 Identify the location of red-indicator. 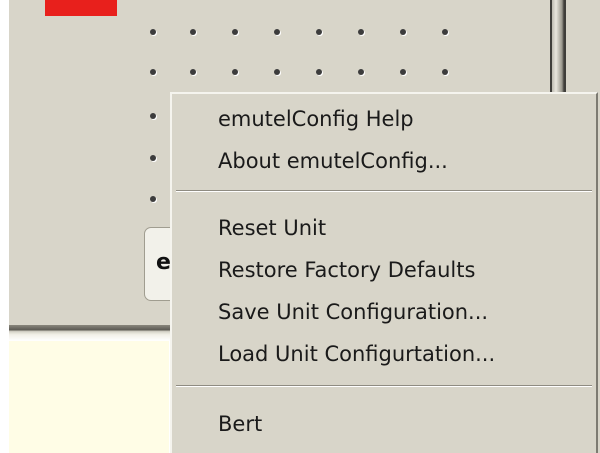
(81, 8).